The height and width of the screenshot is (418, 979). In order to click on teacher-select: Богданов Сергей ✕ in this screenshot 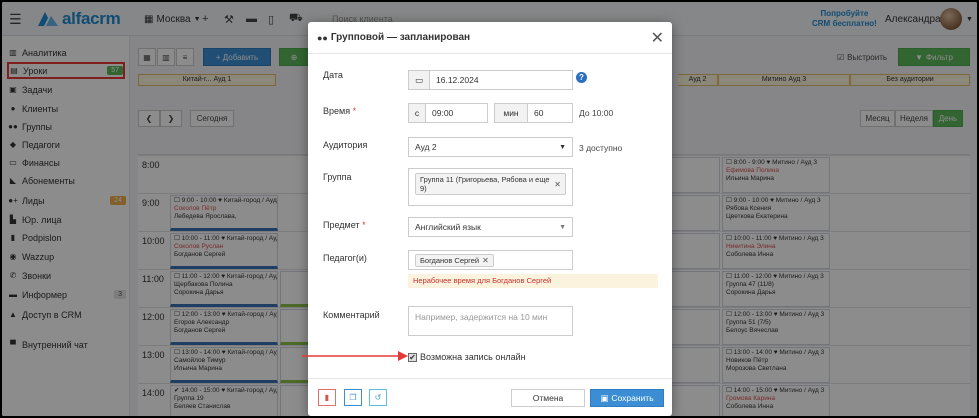, I will do `click(490, 260)`.